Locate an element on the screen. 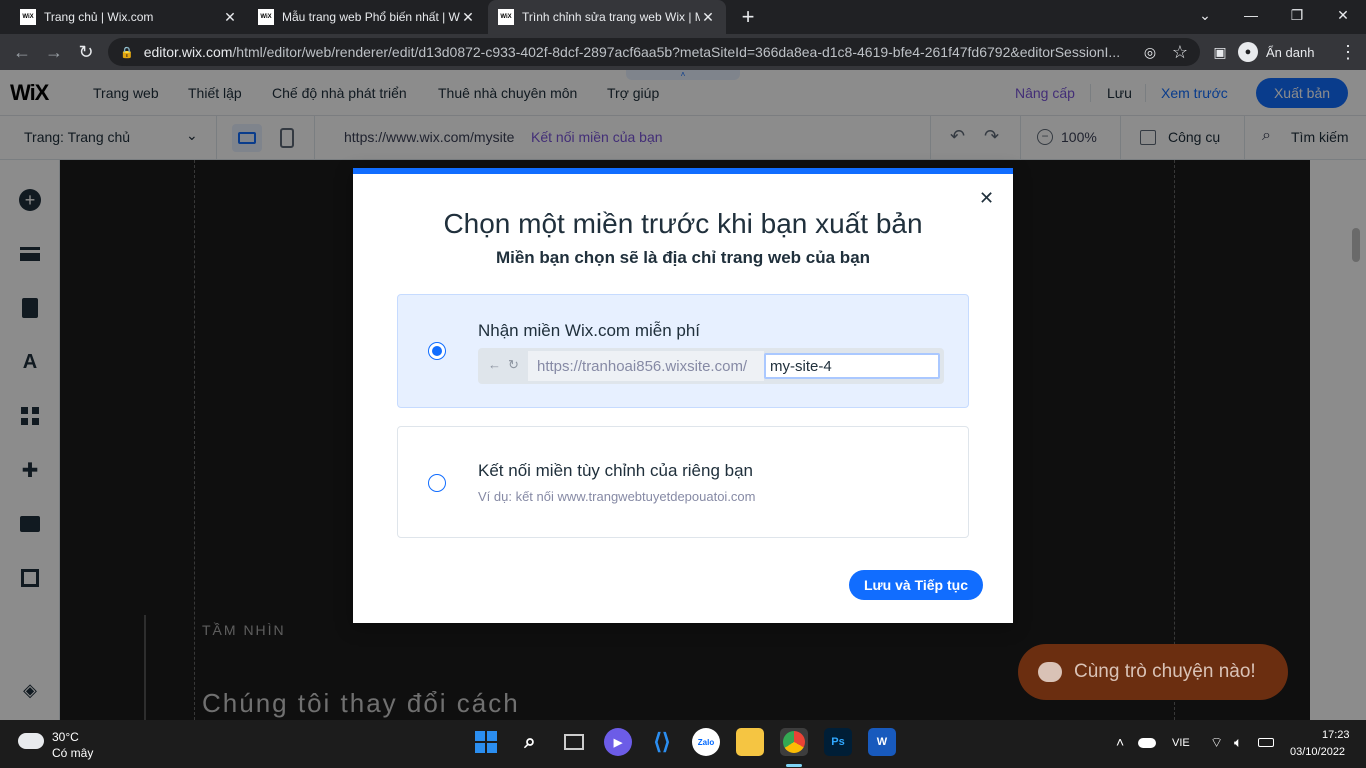 This screenshot has height=768, width=1366. weather-temp: 30°C is located at coordinates (65, 737).